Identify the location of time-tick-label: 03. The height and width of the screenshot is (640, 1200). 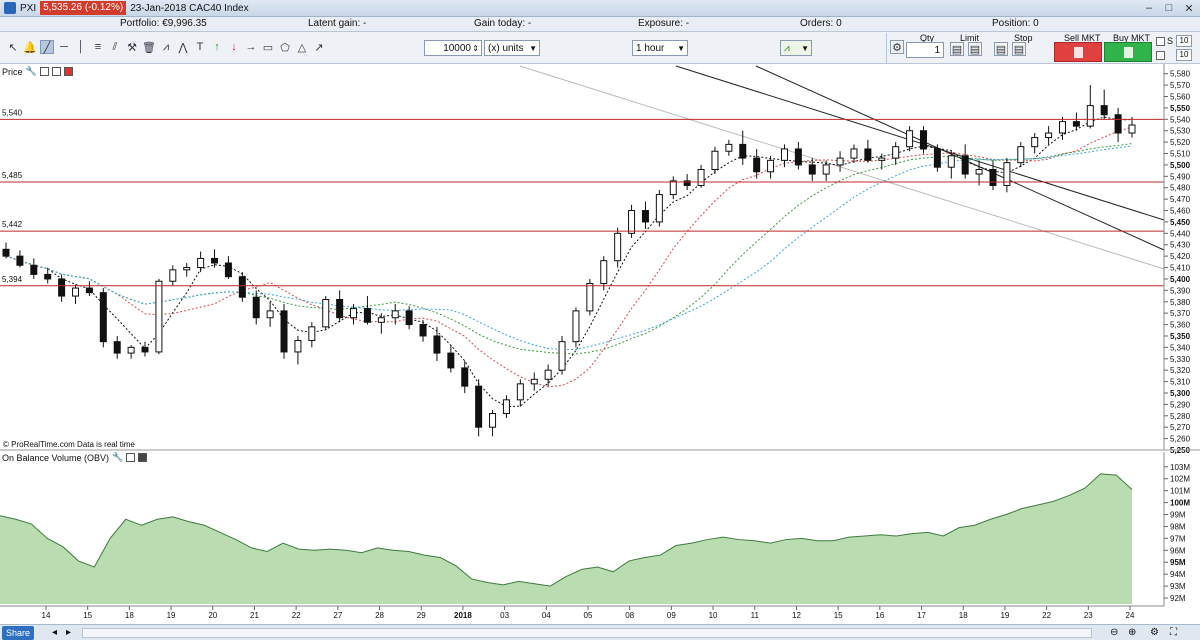
(504, 615).